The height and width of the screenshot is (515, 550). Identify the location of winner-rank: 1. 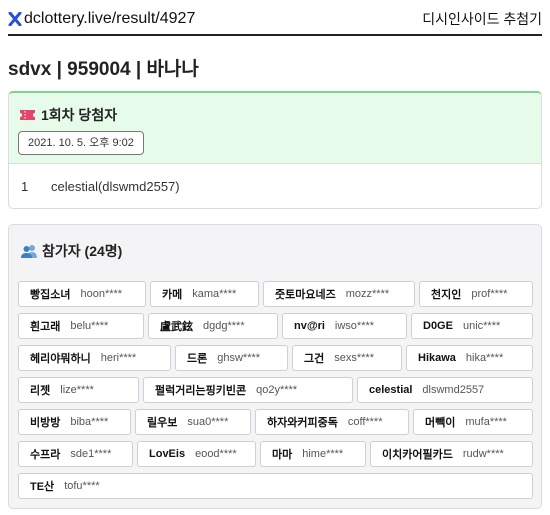
(25, 186).